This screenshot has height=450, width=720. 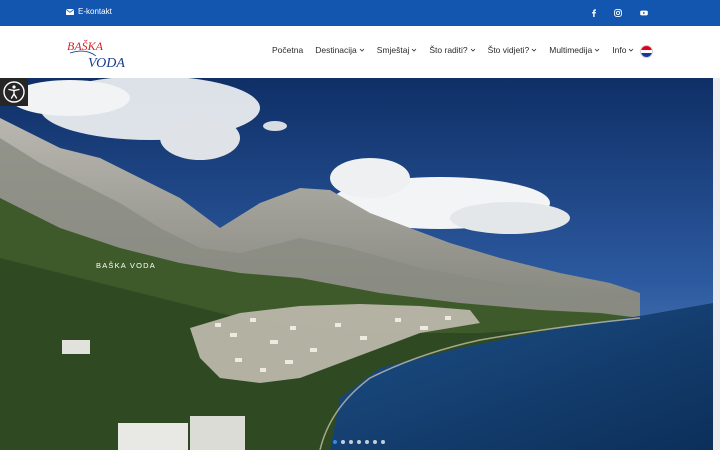 What do you see at coordinates (646, 51) in the screenshot?
I see `croatia-flag-icon` at bounding box center [646, 51].